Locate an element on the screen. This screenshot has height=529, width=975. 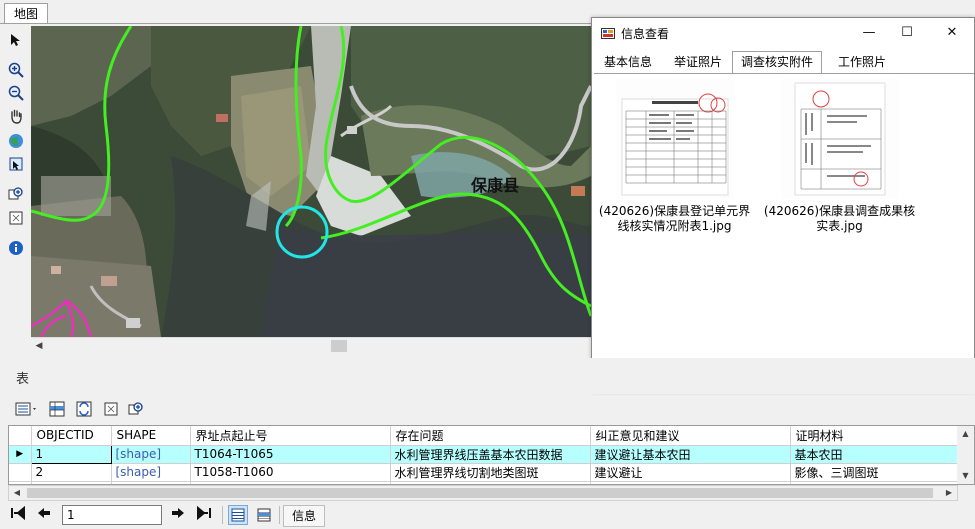
table-panel-header: 表 is located at coordinates (487, 376).